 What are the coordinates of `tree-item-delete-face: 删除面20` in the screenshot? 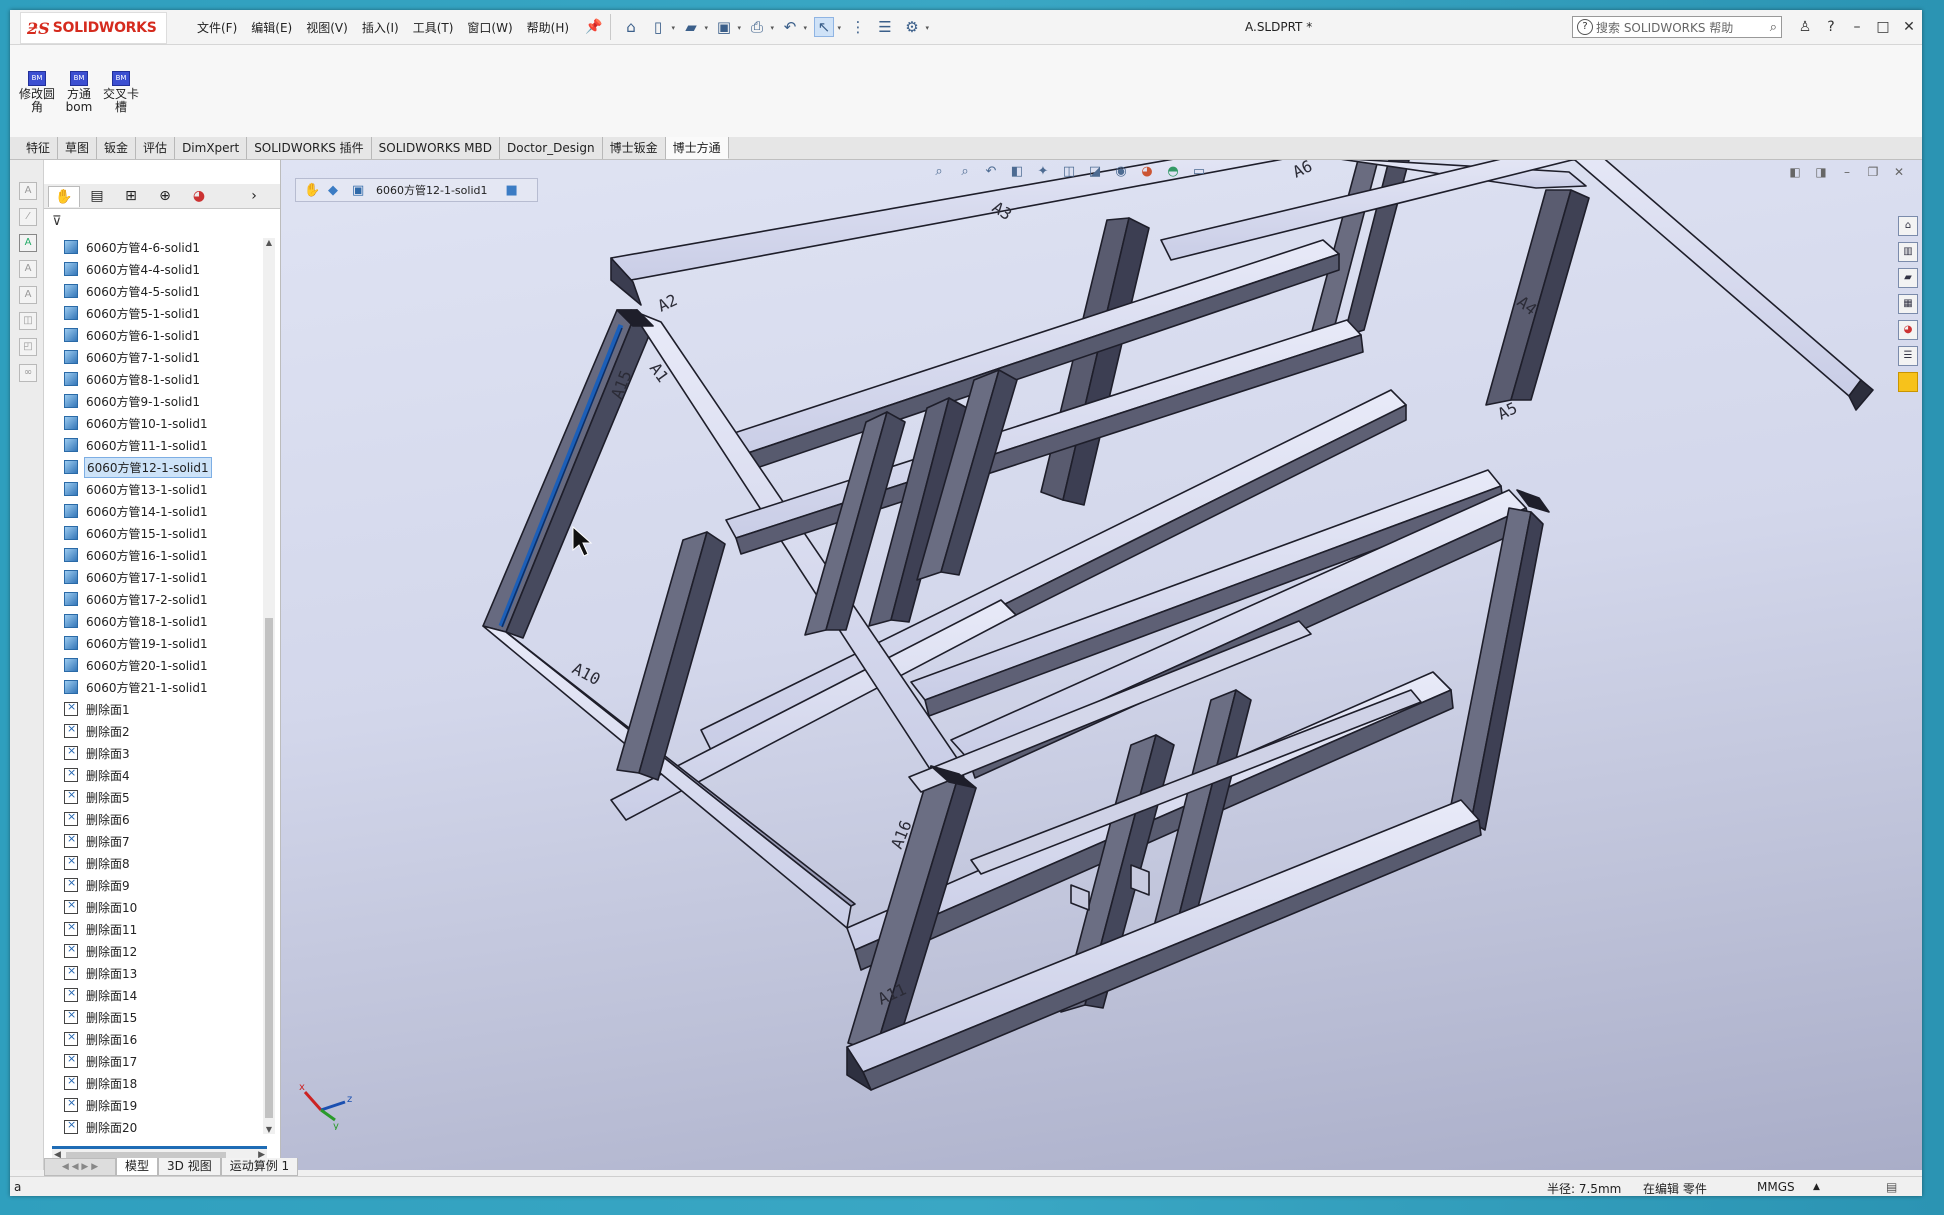 It's located at (170, 1127).